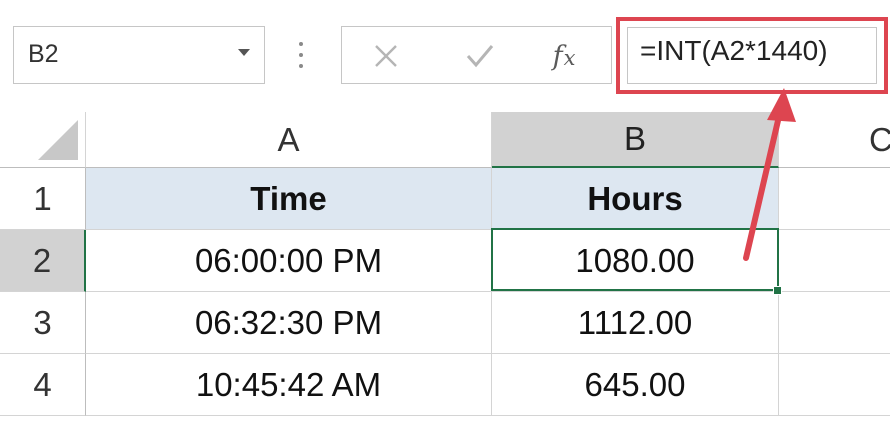  I want to click on formula-buttons: fx, so click(476, 55).